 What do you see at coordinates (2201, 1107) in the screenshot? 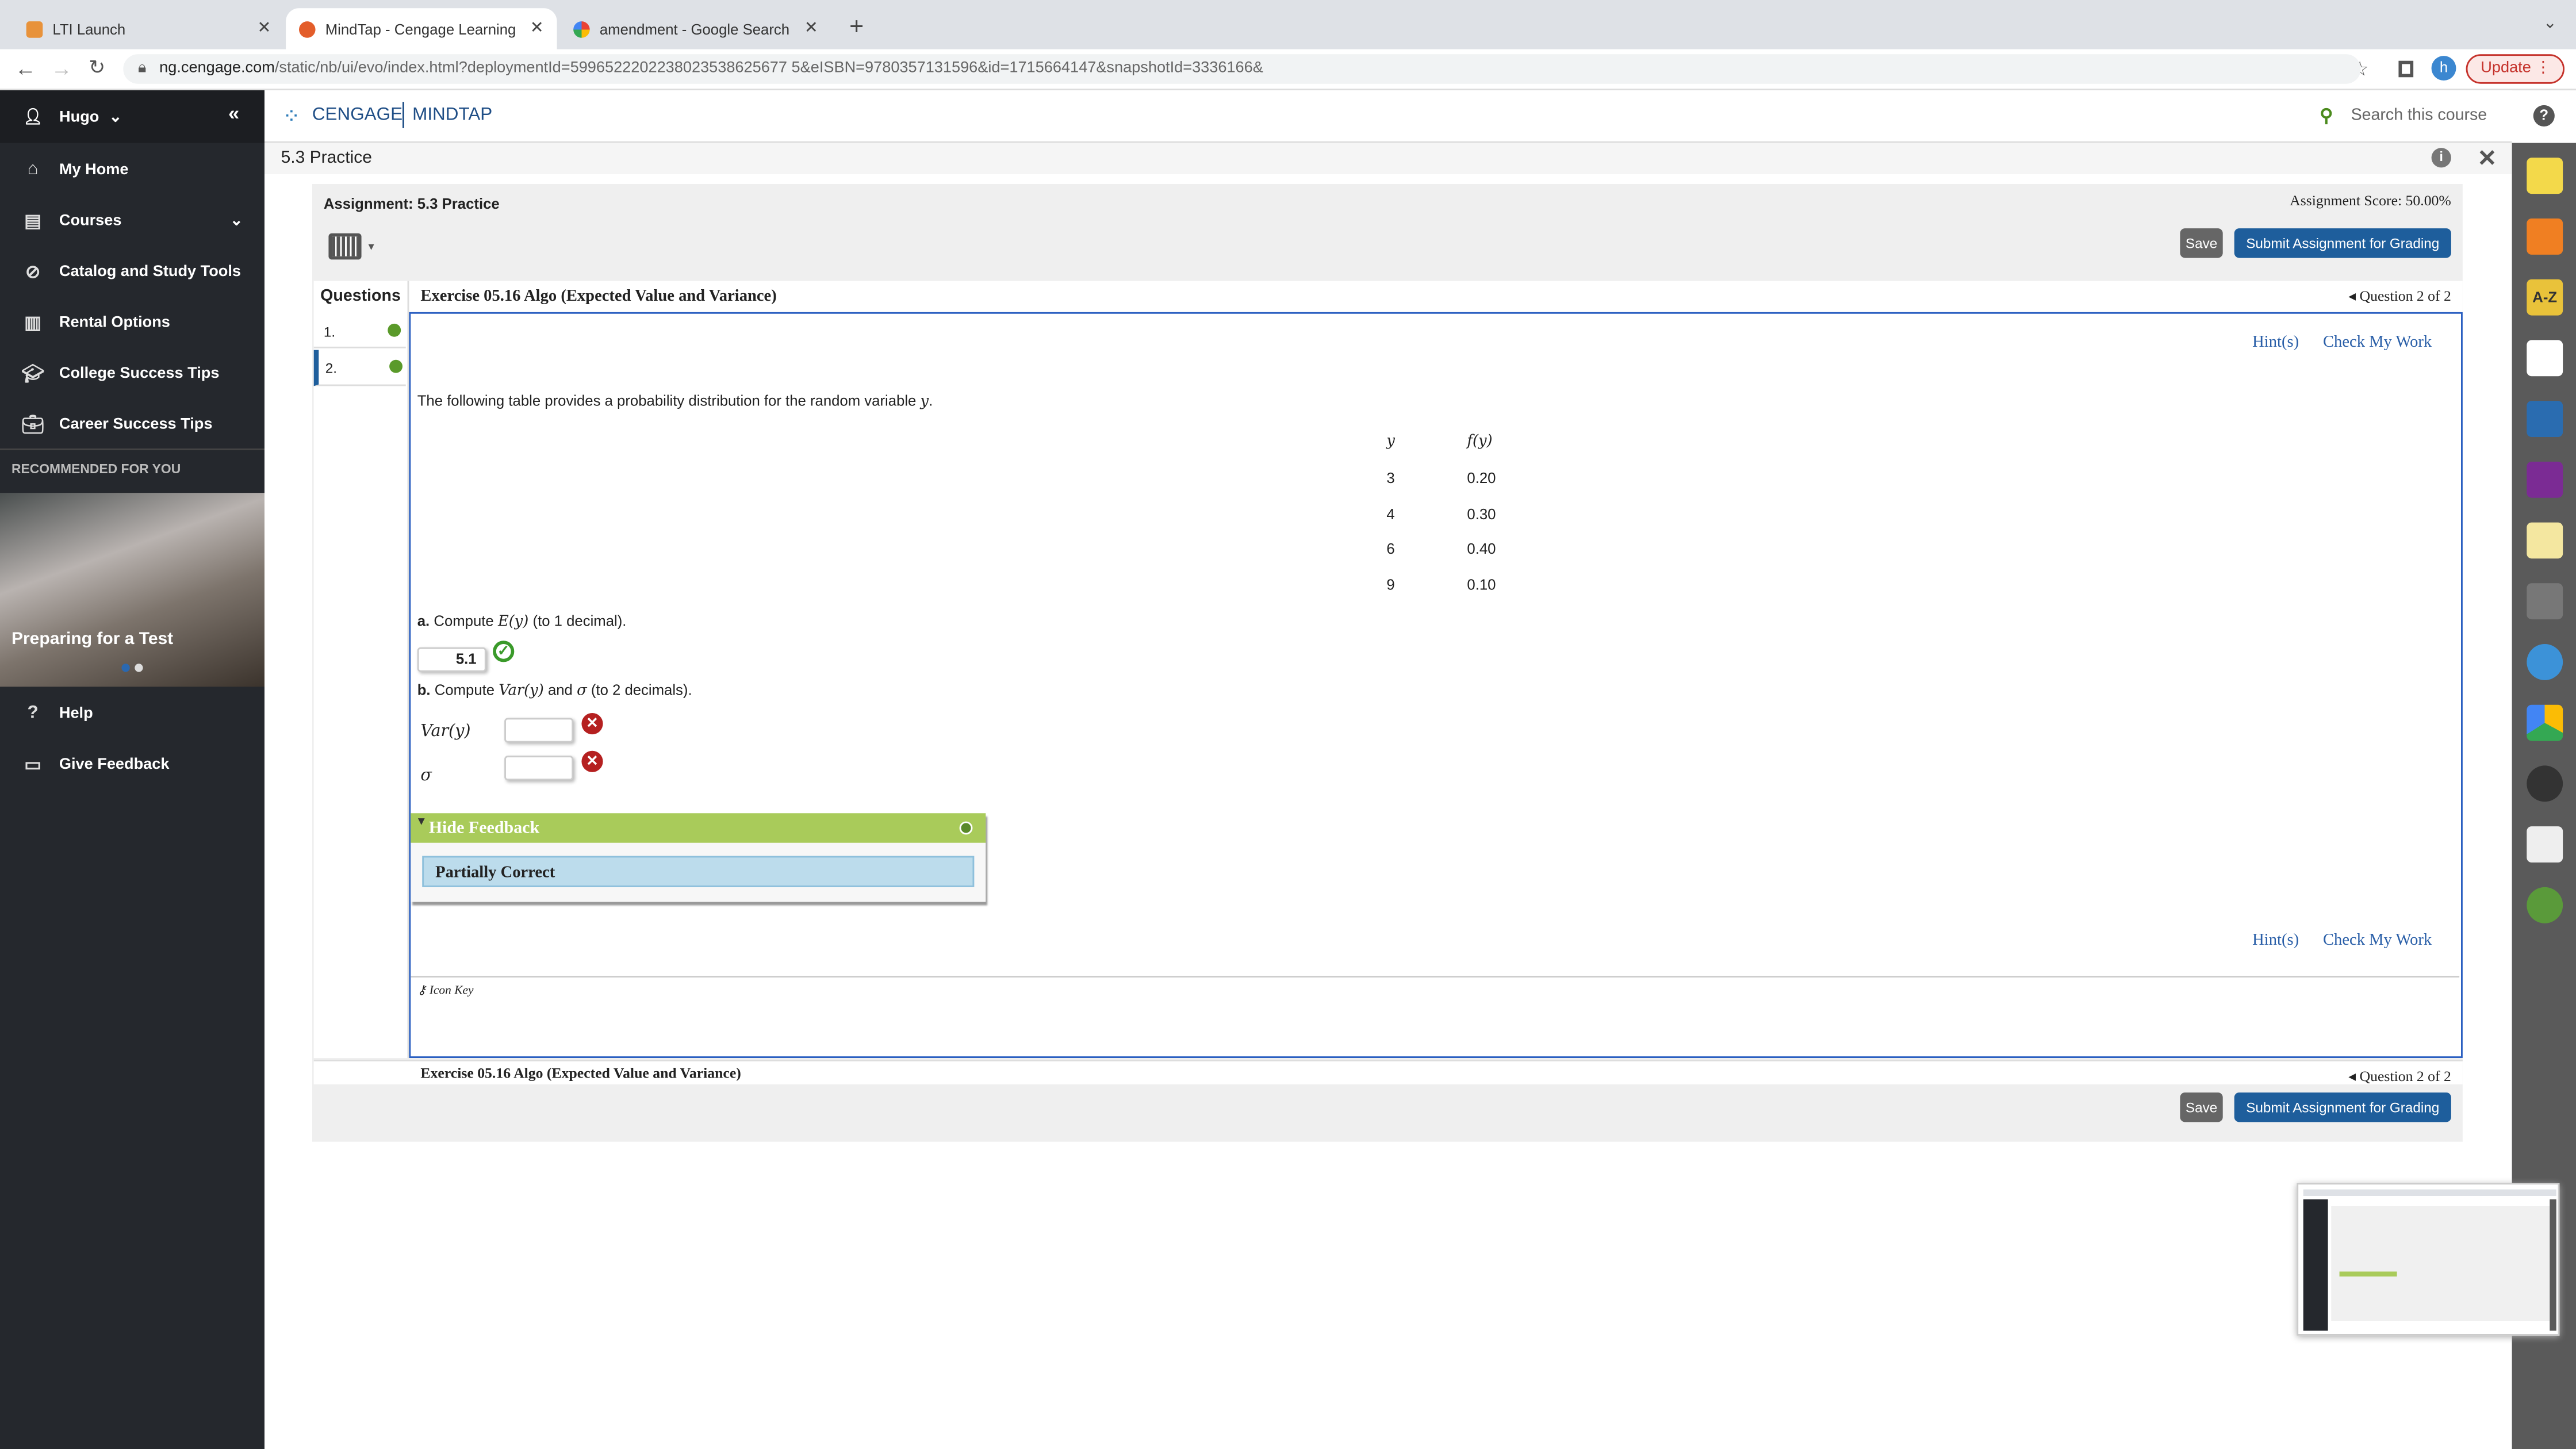
I see `save-button-bottom: Save` at bounding box center [2201, 1107].